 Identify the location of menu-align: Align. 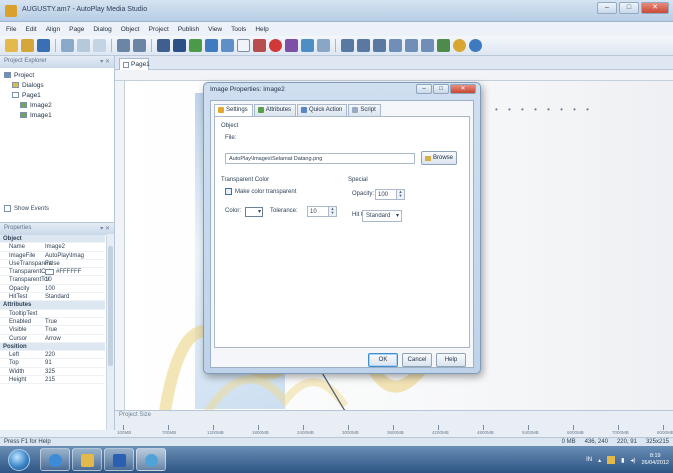
(53, 29).